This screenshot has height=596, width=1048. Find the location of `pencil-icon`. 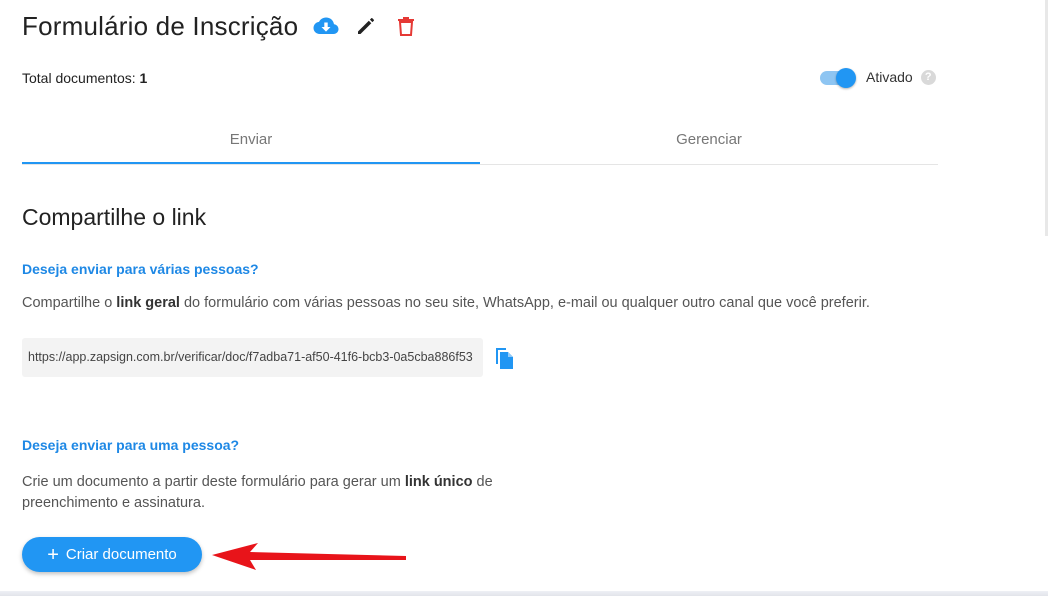

pencil-icon is located at coordinates (366, 26).